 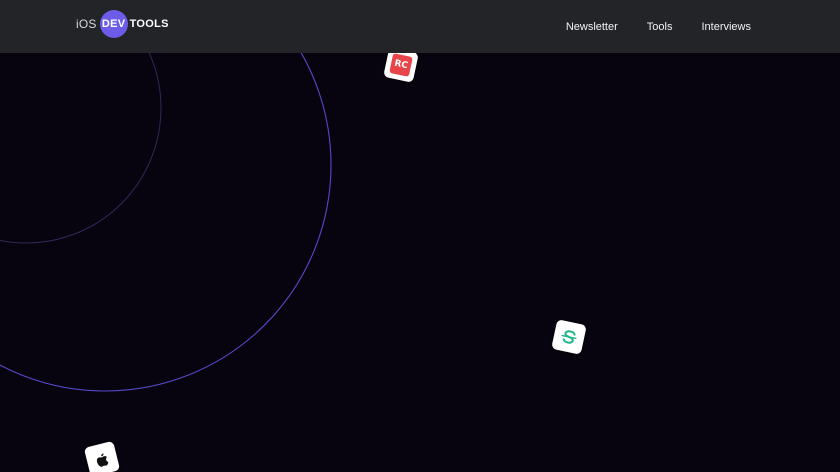 I want to click on s-app-tile, so click(x=569, y=337).